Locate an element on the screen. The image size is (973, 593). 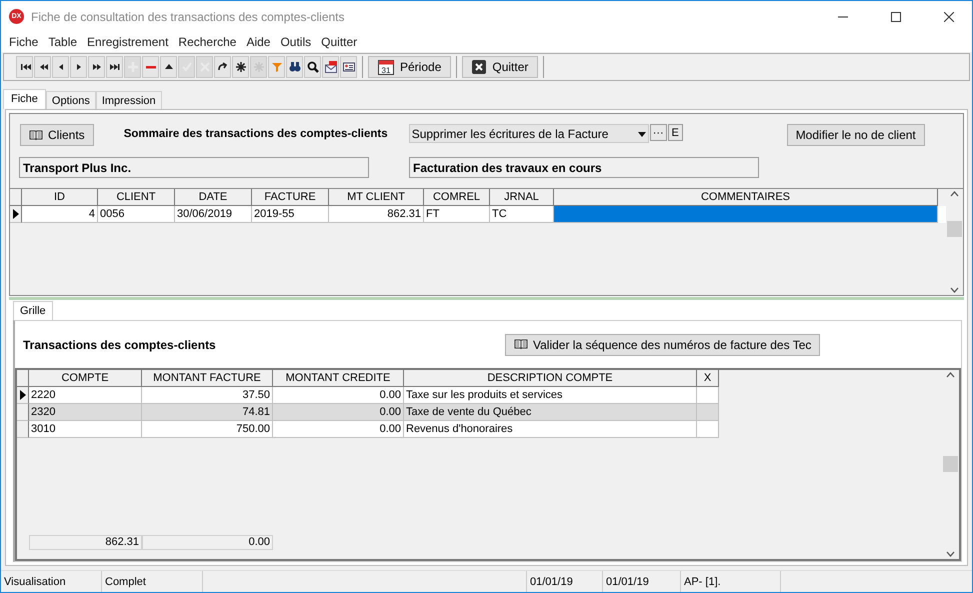
client-name-field: Transport Plus Inc. is located at coordinates (194, 167).